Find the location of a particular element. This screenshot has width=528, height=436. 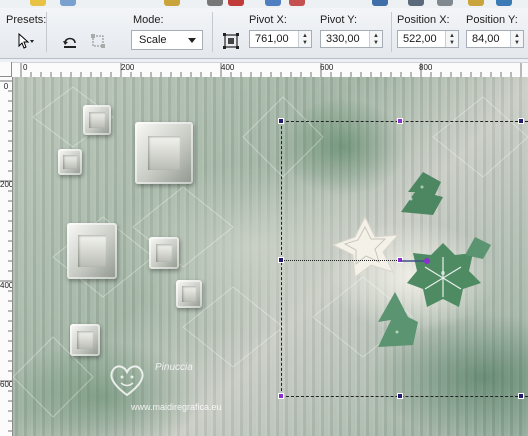

pick-tool-icon is located at coordinates (26, 41).